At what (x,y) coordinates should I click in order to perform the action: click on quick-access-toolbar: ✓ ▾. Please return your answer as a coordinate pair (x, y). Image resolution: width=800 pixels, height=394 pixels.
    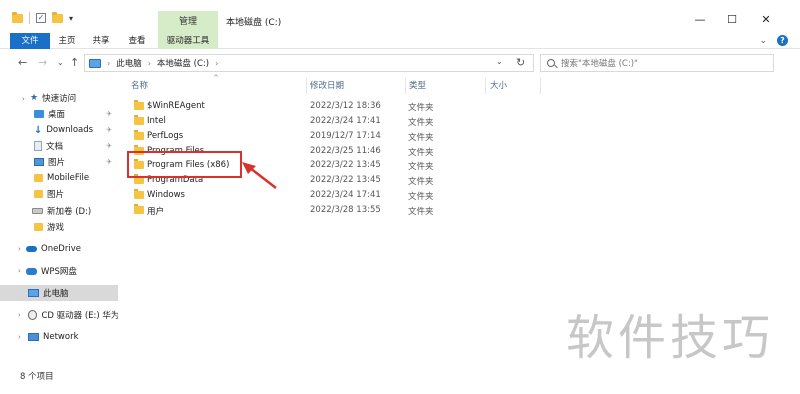
    Looking at the image, I should click on (42, 17).